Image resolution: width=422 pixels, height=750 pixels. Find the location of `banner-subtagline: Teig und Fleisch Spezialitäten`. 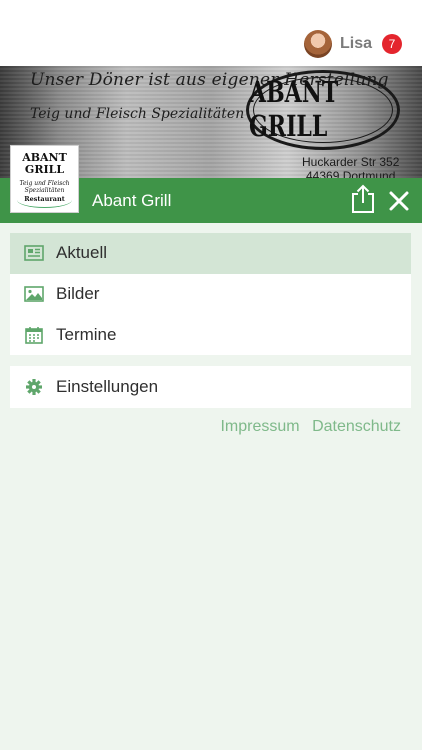

banner-subtagline: Teig und Fleisch Spezialitäten is located at coordinates (137, 114).